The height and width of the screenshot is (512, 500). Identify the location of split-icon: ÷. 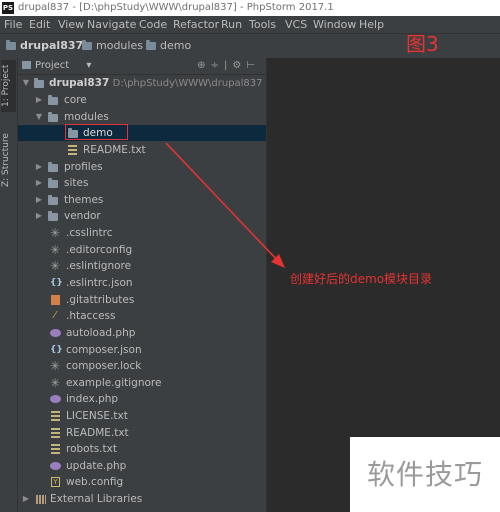
(217, 65).